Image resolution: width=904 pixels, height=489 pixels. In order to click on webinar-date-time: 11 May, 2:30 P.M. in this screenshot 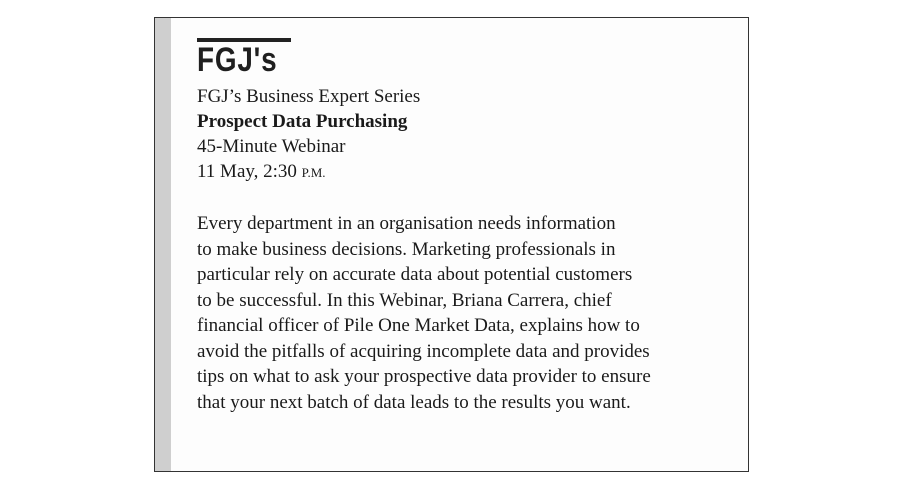, I will do `click(467, 172)`.